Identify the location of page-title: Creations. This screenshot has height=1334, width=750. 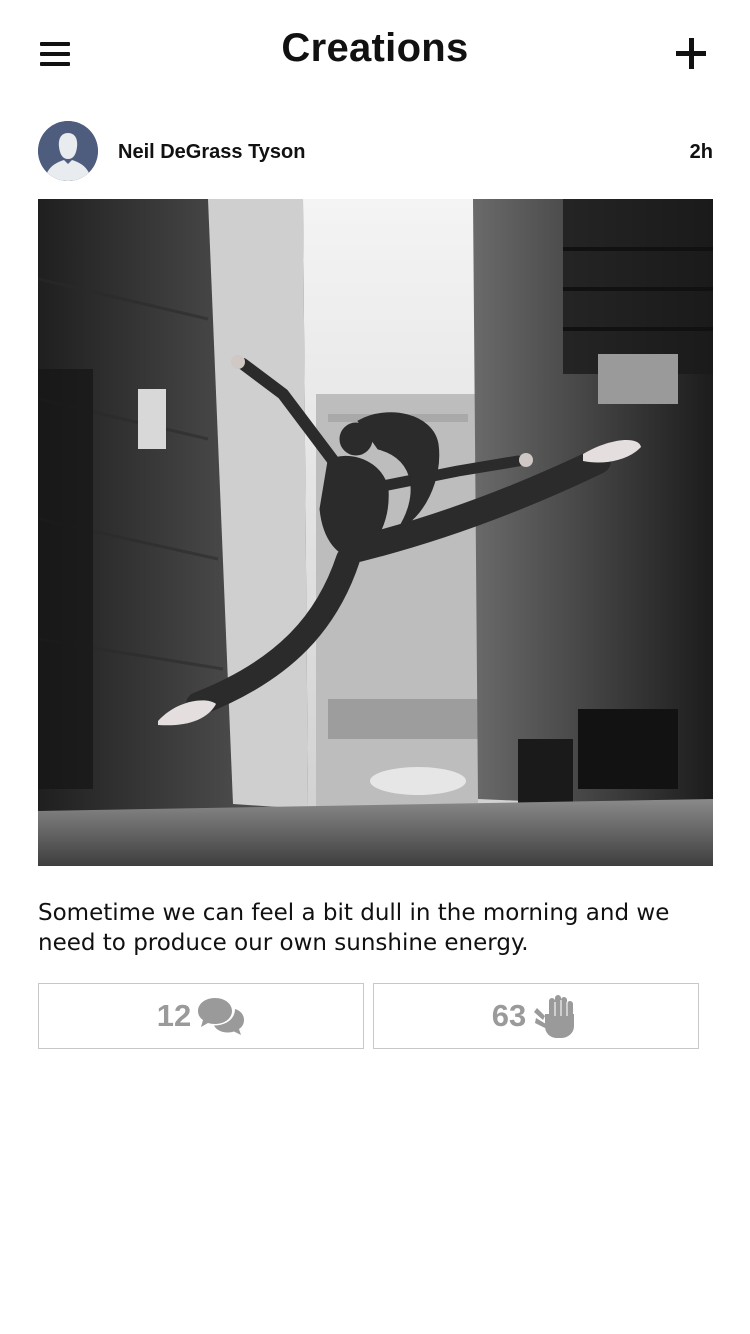
(375, 48).